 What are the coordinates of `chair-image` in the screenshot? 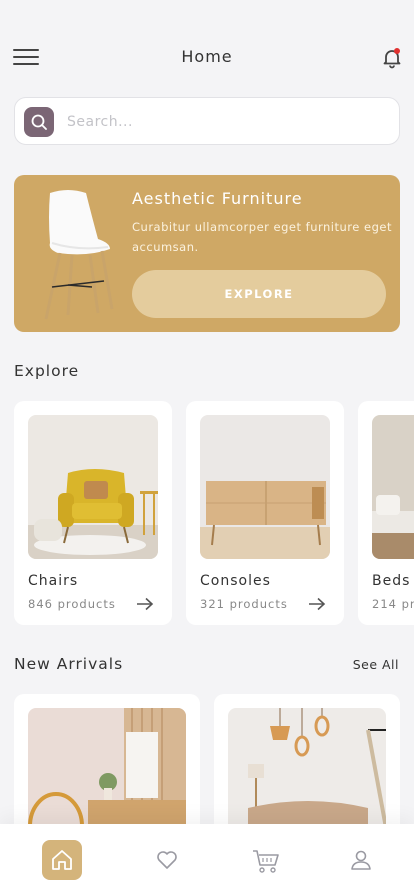 It's located at (79, 255).